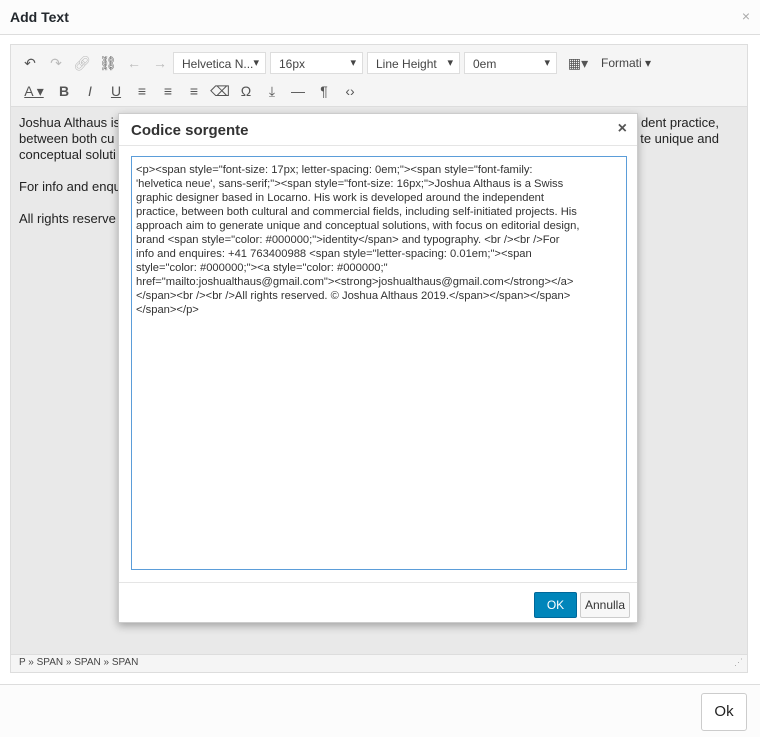 This screenshot has width=760, height=737. What do you see at coordinates (167, 310) in the screenshot?
I see `code-line: </span></p>` at bounding box center [167, 310].